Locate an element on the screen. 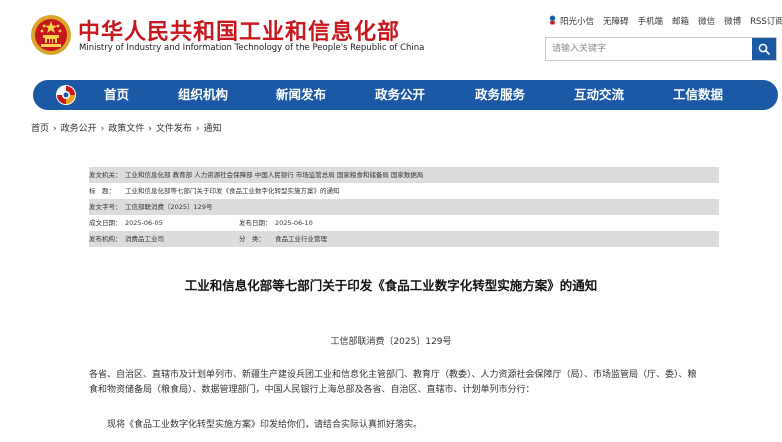  top-link-label: 阳光小信 is located at coordinates (577, 22).